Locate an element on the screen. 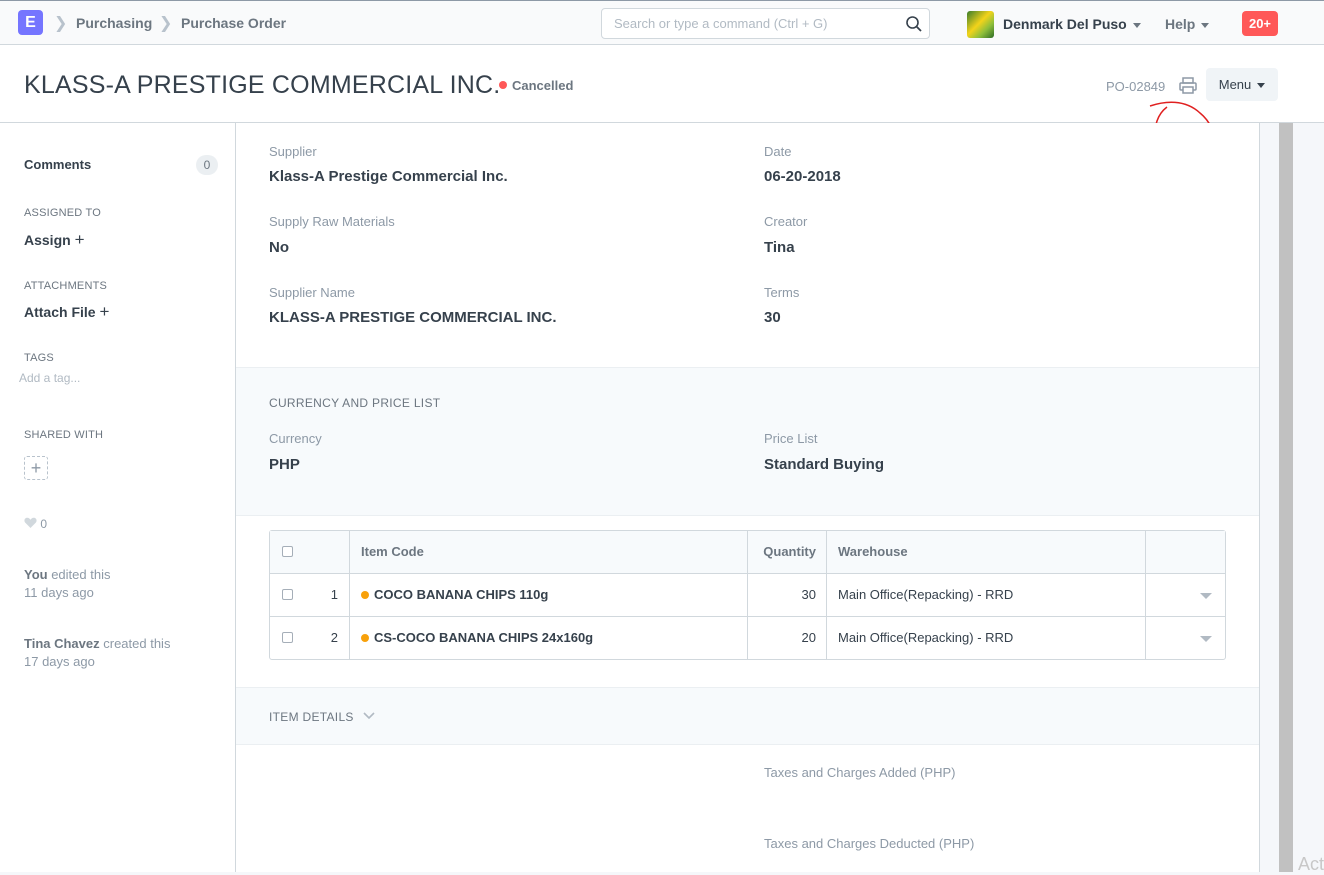 The width and height of the screenshot is (1324, 875). search-box is located at coordinates (765, 23).